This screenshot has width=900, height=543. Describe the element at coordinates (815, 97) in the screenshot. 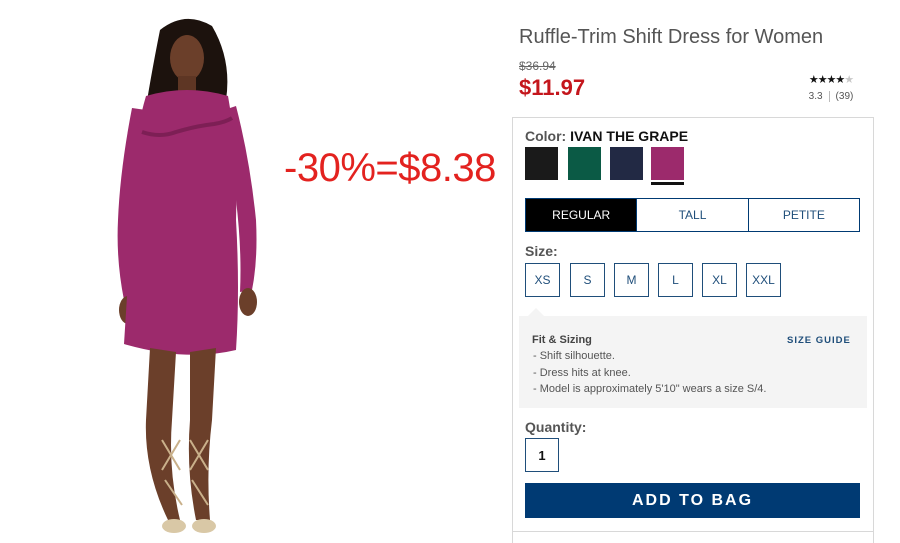

I see `rating-value: 3.3` at that location.